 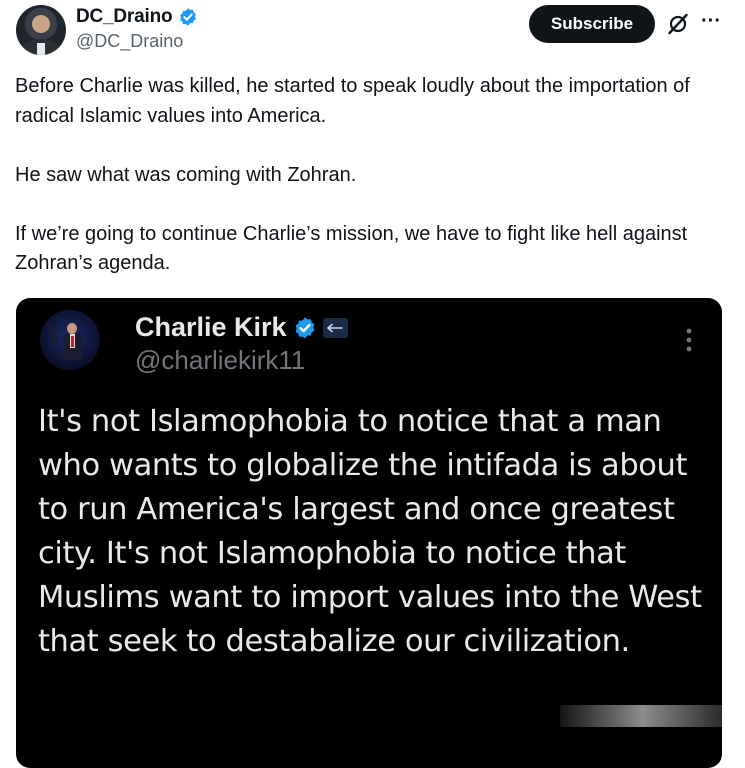 I want to click on quoted-author-avatar, so click(x=70, y=340).